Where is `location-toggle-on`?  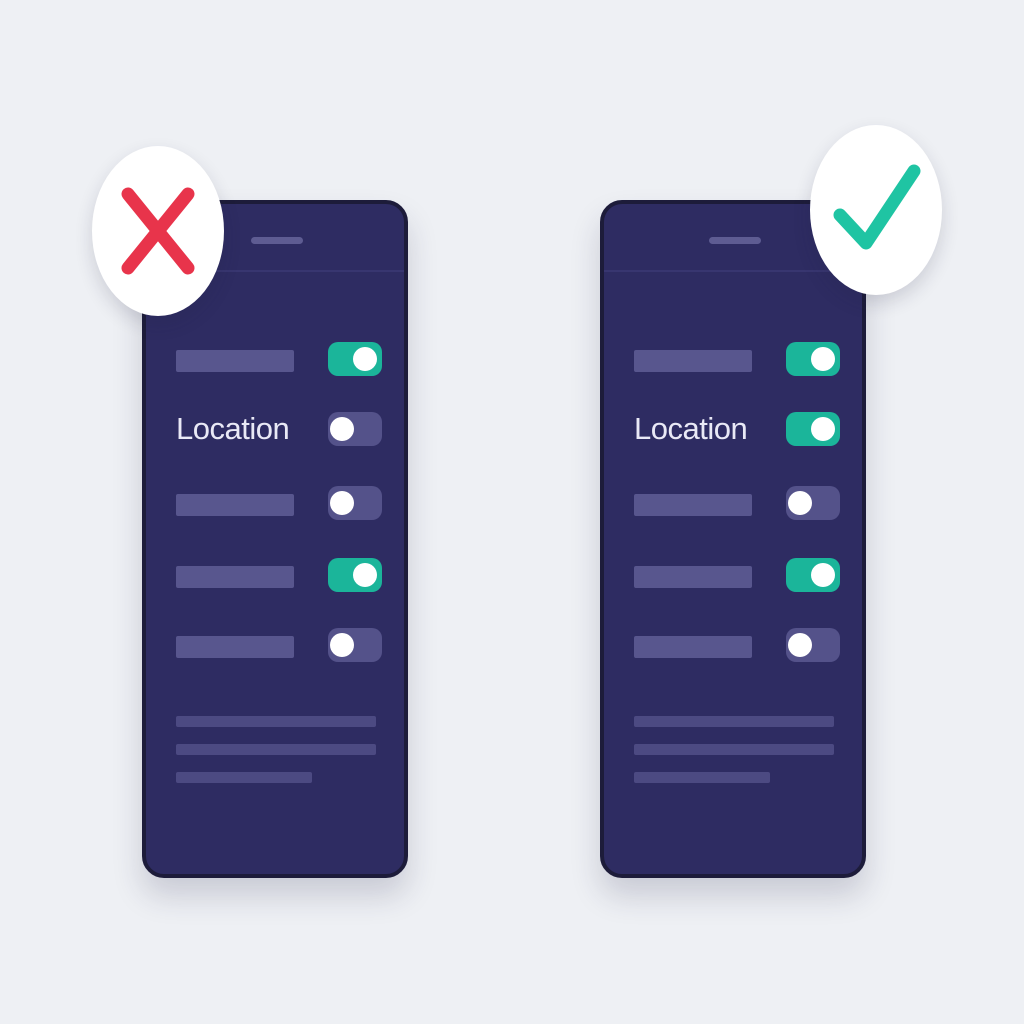 location-toggle-on is located at coordinates (813, 429).